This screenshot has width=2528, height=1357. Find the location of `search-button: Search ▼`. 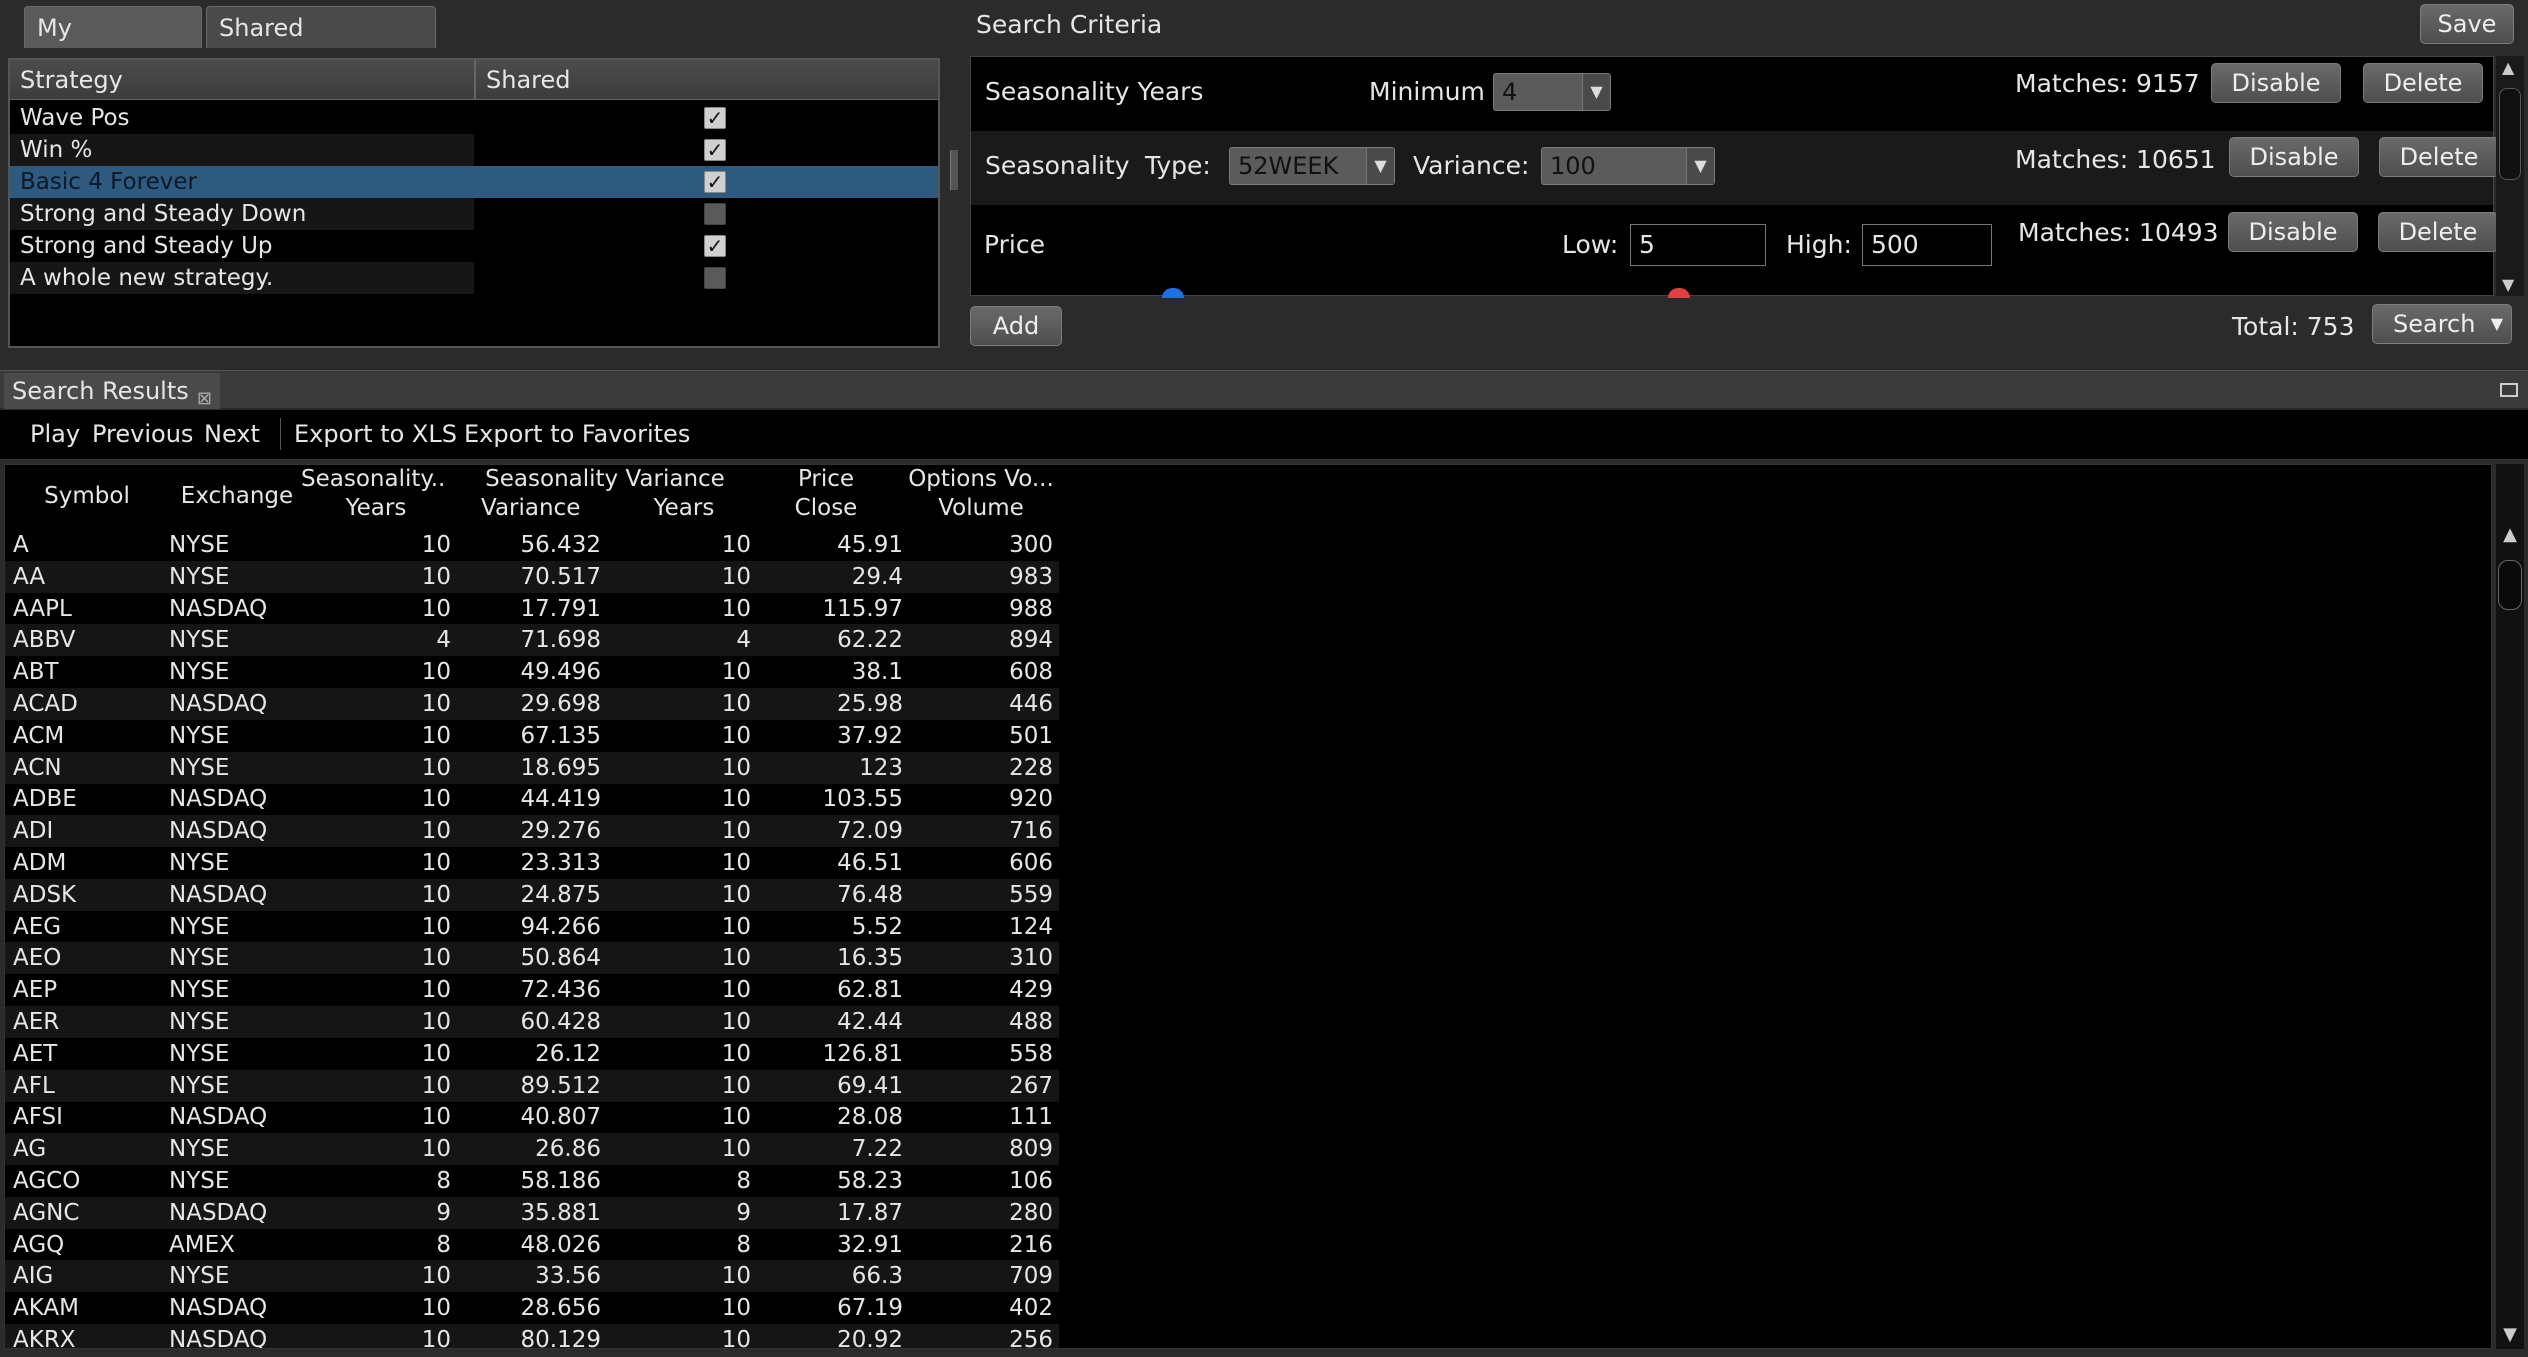

search-button: Search ▼ is located at coordinates (2442, 324).